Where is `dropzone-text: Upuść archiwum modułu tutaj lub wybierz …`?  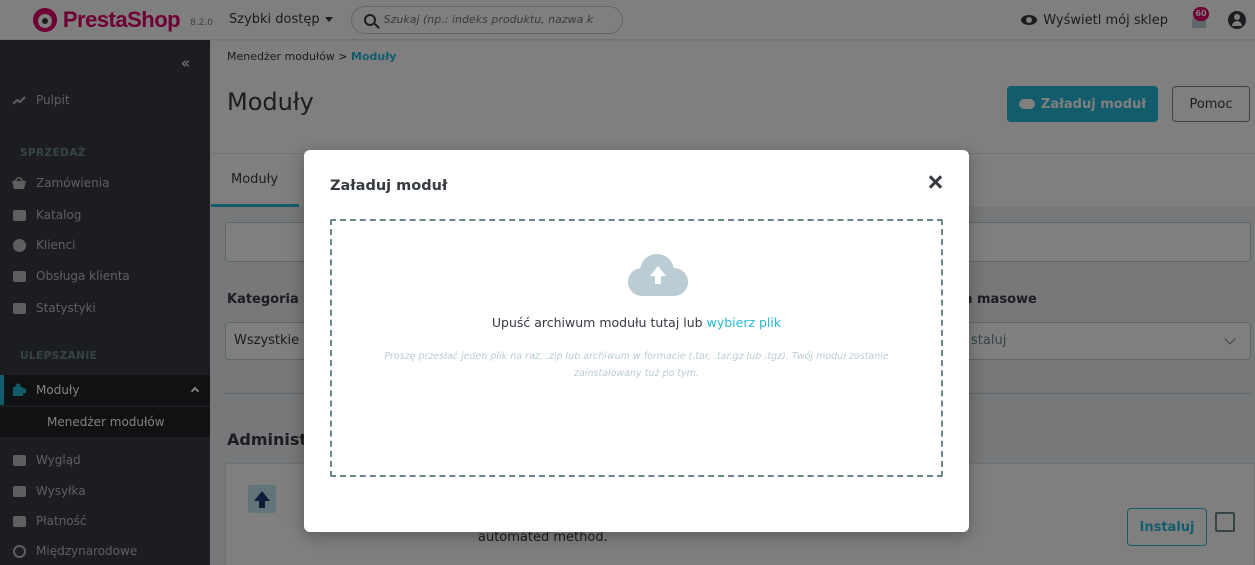 dropzone-text: Upuść archiwum modułu tutaj lub wybierz … is located at coordinates (636, 322).